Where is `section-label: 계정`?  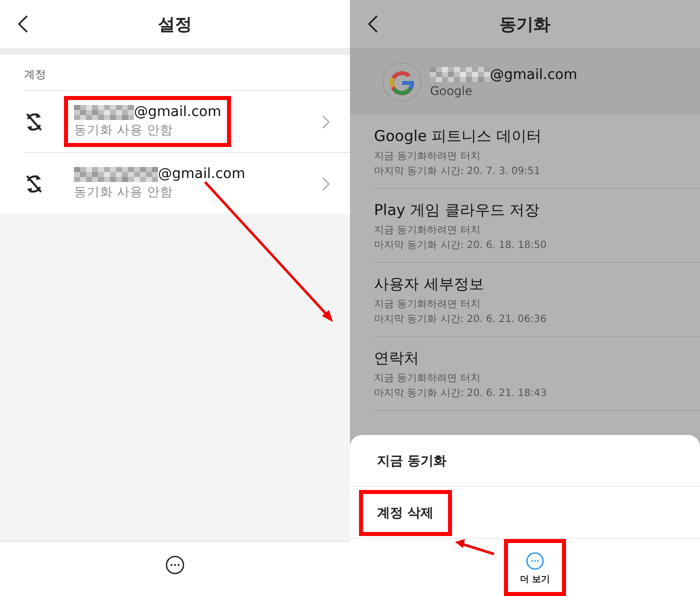
section-label: 계정 is located at coordinates (35, 74).